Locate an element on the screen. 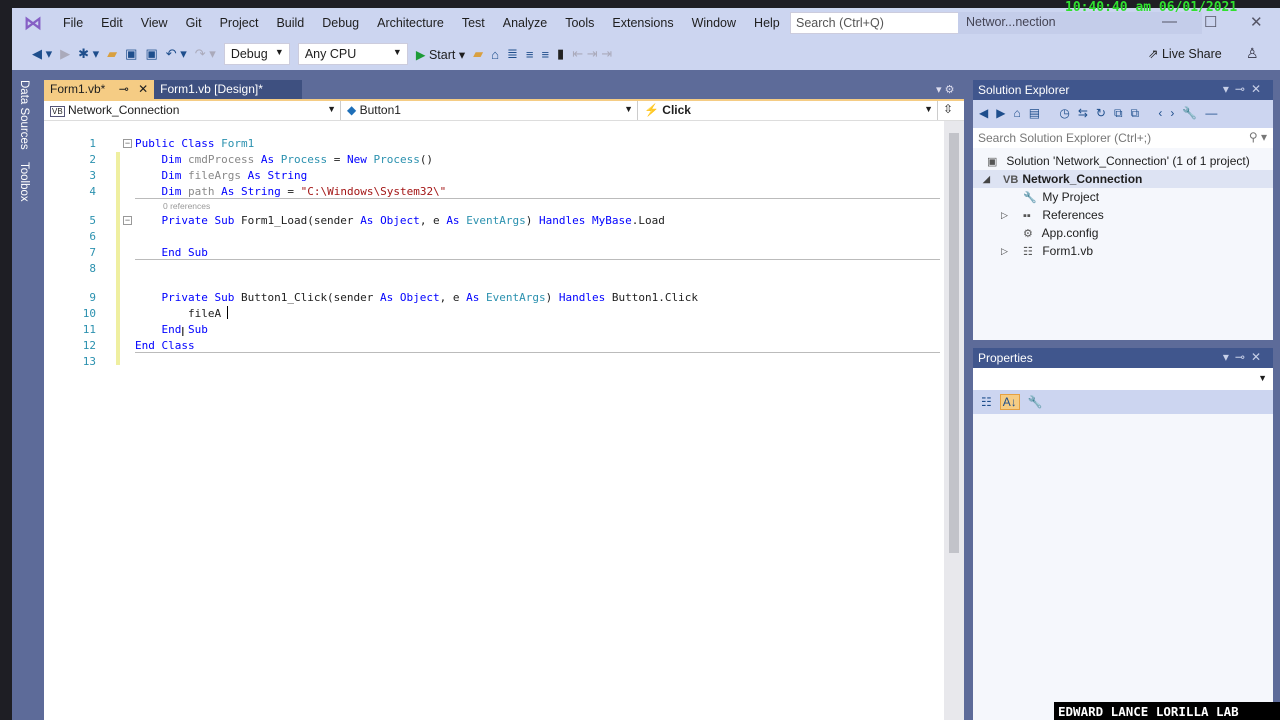 The height and width of the screenshot is (720, 1280). line-number: 3 is located at coordinates (92, 175).